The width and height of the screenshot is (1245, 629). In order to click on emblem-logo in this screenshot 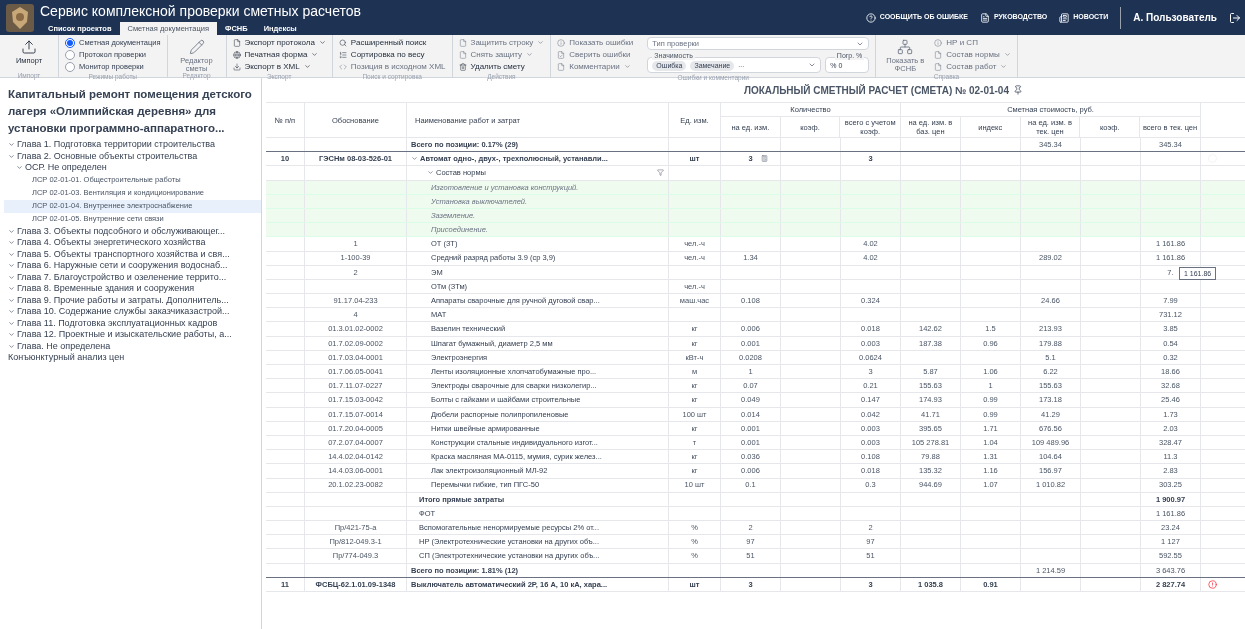, I will do `click(20, 17)`.